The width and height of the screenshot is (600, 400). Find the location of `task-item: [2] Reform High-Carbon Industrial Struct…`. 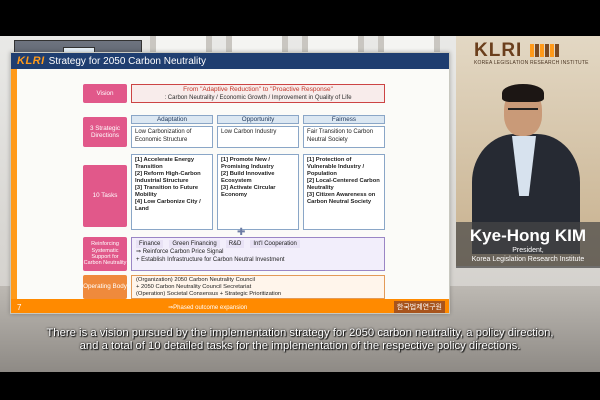

task-item: [2] Reform High-Carbon Industrial Struct… is located at coordinates (168, 177).